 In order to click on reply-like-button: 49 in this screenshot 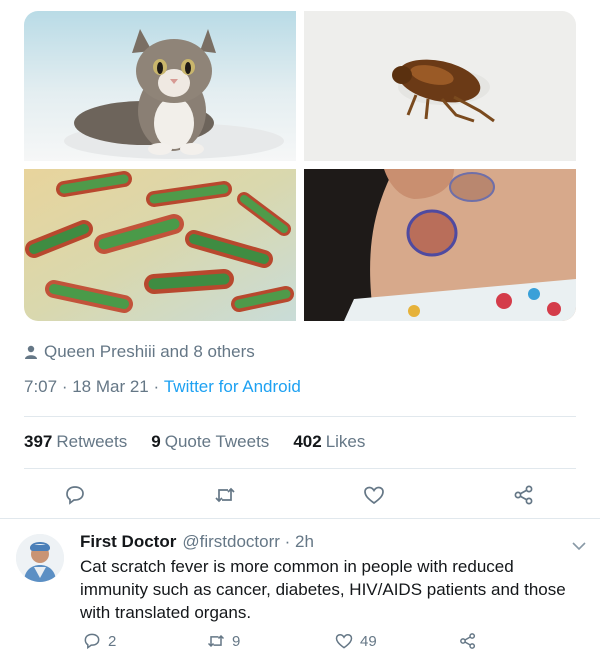, I will do `click(355, 641)`.